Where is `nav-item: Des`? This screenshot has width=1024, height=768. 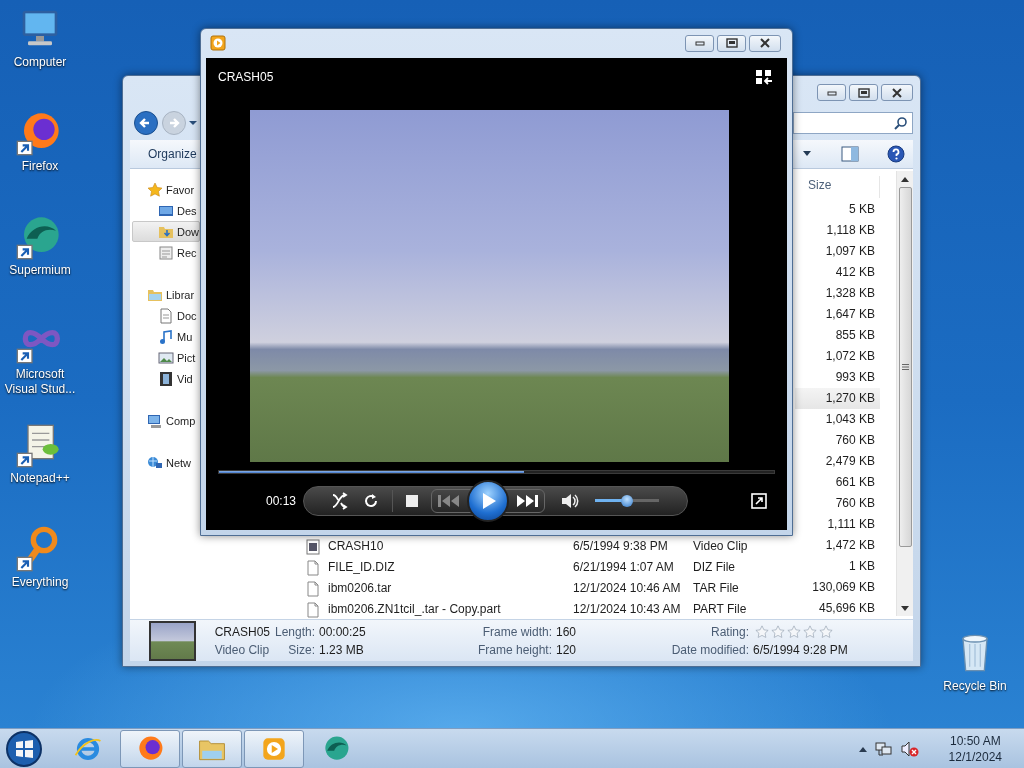 nav-item: Des is located at coordinates (166, 211).